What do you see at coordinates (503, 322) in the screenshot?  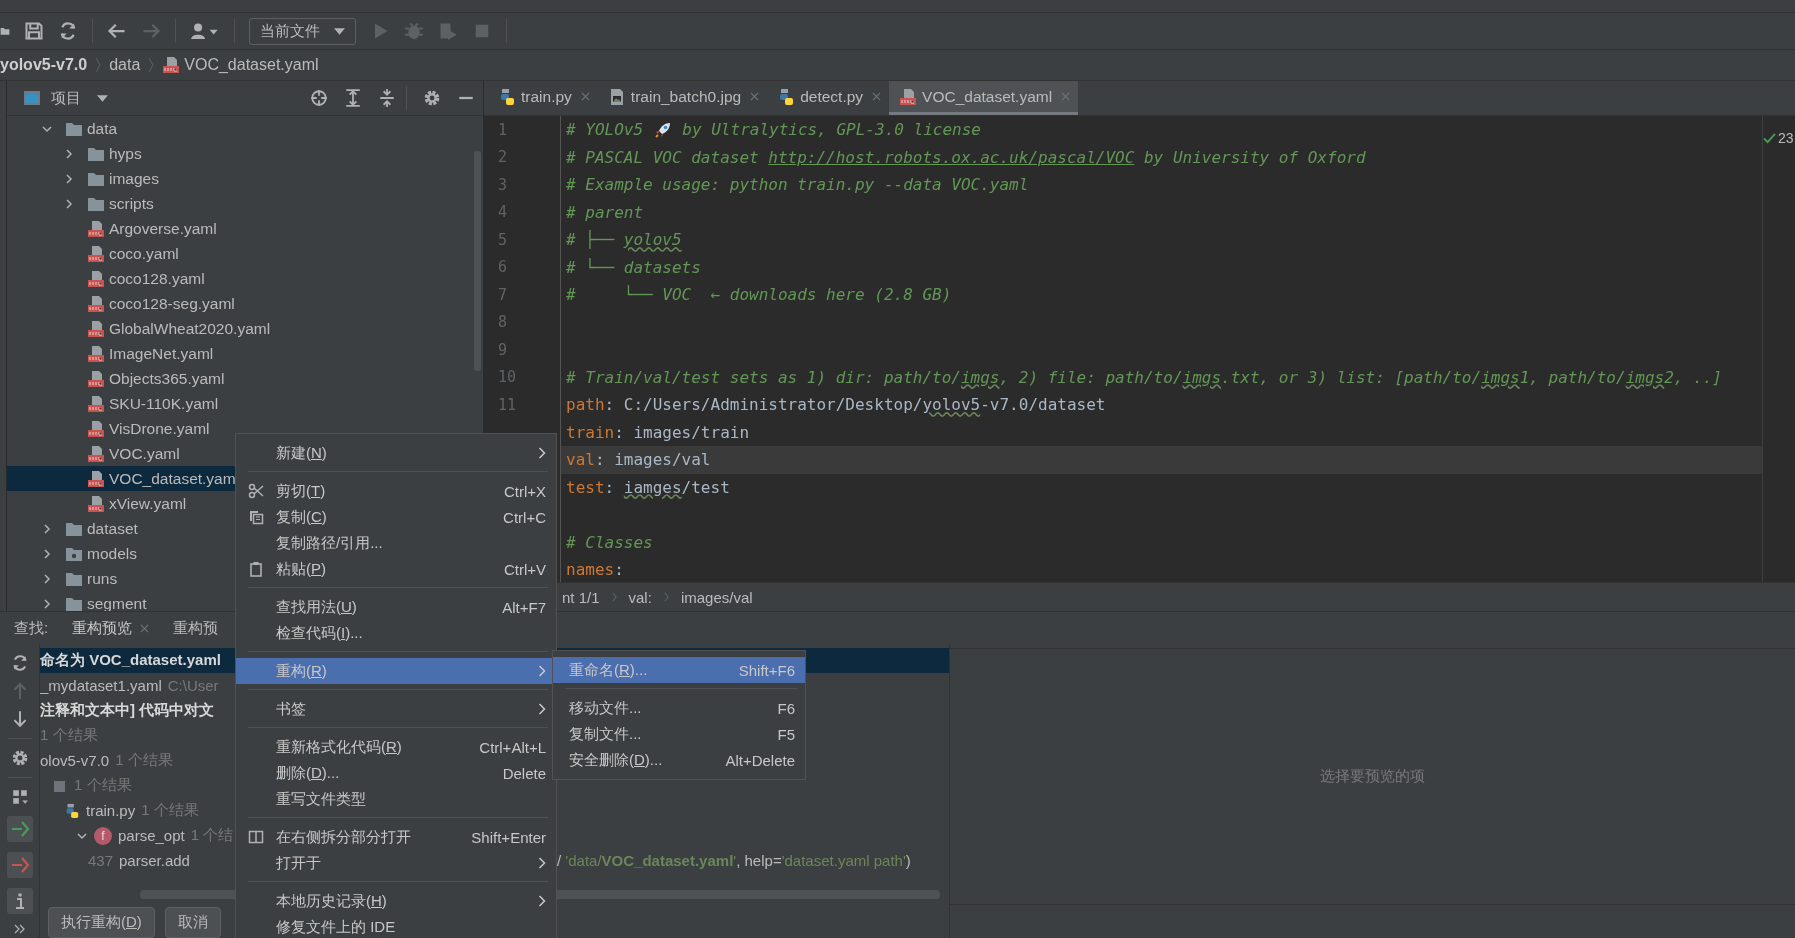 I see `line-number: 8` at bounding box center [503, 322].